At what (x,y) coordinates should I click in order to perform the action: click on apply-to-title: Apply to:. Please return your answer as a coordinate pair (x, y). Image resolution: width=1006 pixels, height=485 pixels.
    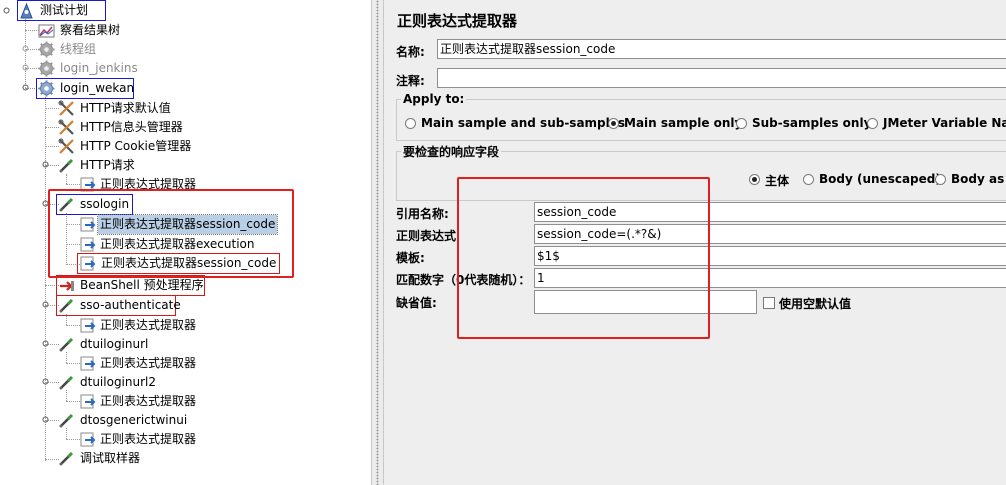
    Looking at the image, I should click on (434, 99).